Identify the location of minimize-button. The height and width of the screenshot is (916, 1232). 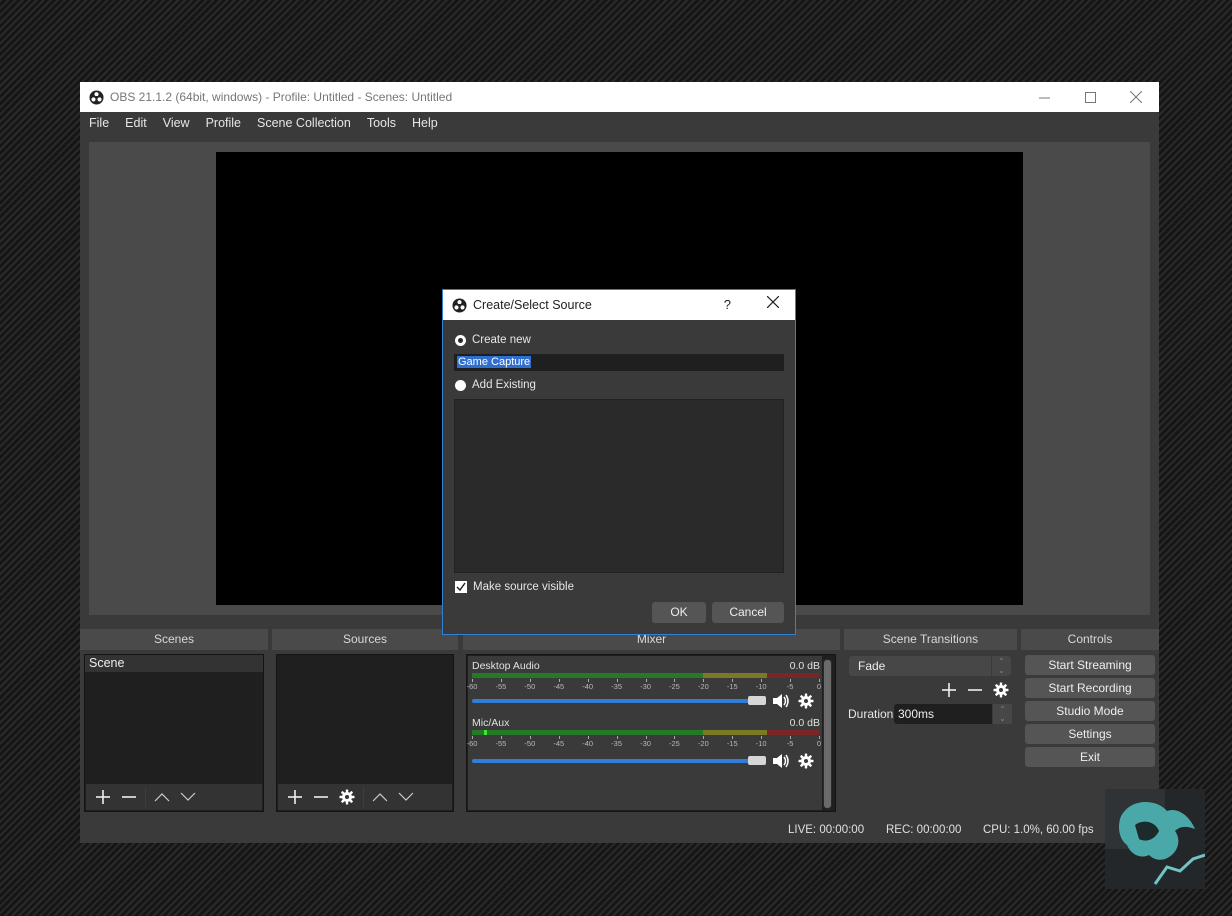
(1044, 97).